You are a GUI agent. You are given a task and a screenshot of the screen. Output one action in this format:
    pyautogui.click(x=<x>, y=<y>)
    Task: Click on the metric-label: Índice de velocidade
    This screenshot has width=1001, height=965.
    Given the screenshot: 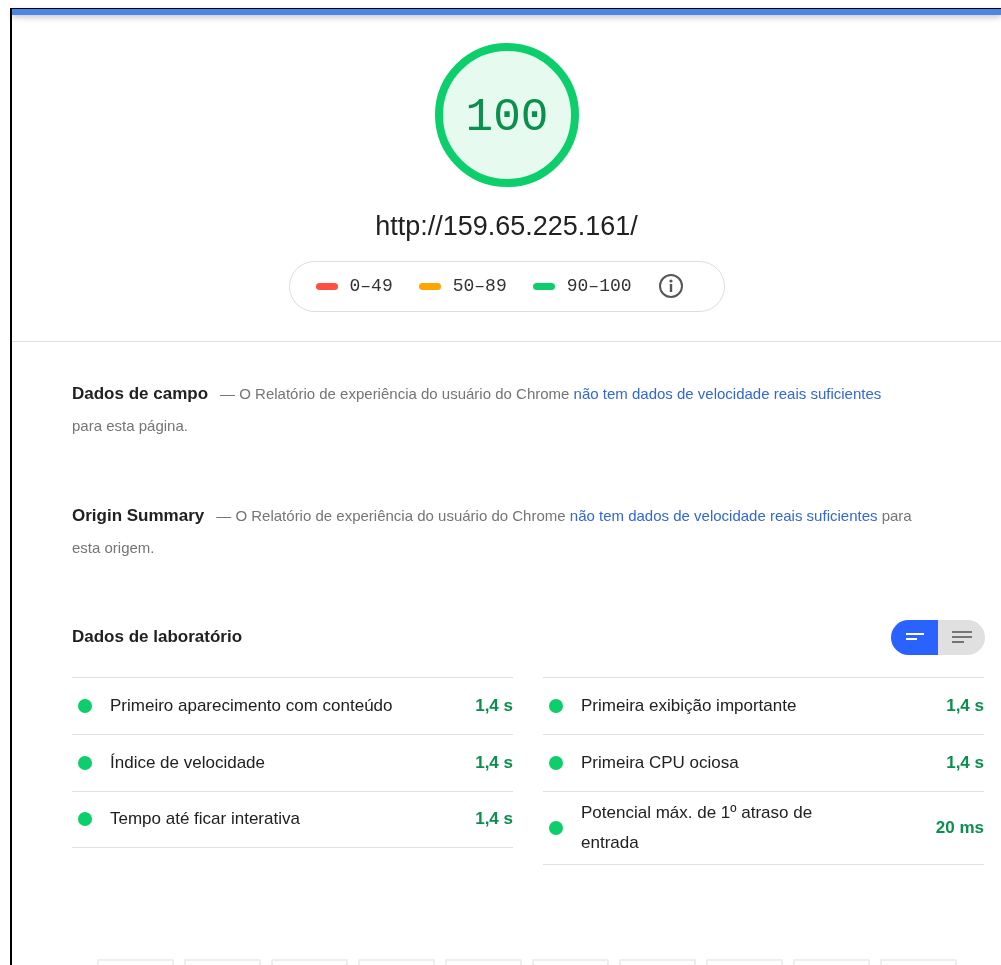 What is the action you would take?
    pyautogui.click(x=188, y=762)
    